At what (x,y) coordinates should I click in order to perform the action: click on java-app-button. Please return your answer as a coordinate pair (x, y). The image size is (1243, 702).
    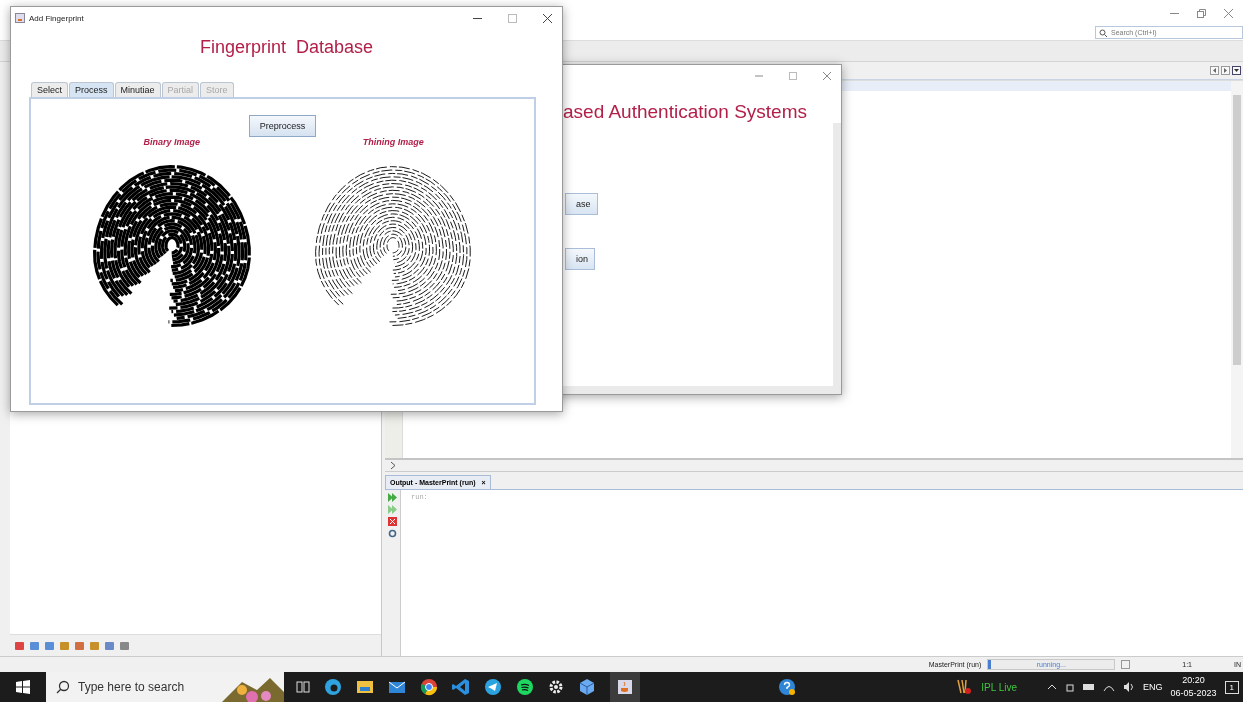
    Looking at the image, I should click on (625, 687).